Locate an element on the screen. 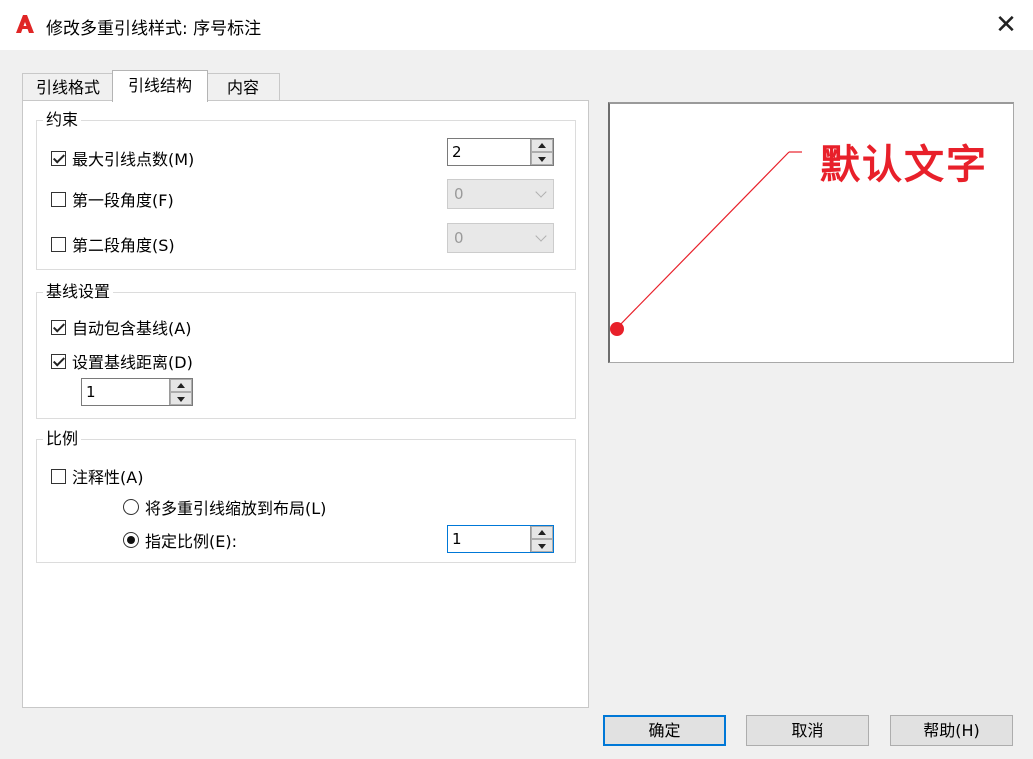 This screenshot has width=1033, height=759. help-button: 帮助(H) is located at coordinates (951, 730).